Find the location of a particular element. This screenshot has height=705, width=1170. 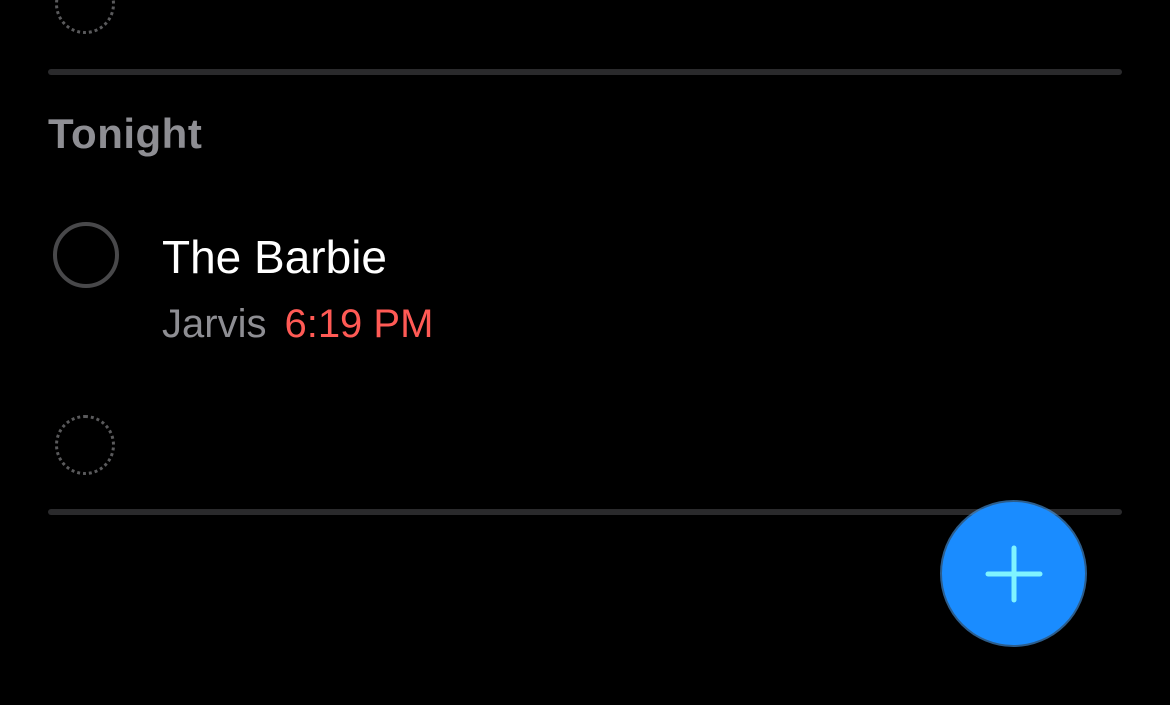

complete-checkbox-icon is located at coordinates (86, 255).